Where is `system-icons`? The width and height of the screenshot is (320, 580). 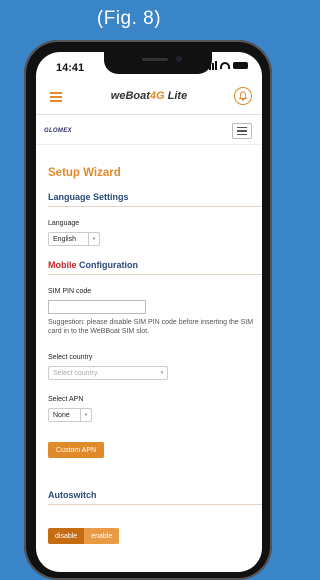 system-icons is located at coordinates (227, 65).